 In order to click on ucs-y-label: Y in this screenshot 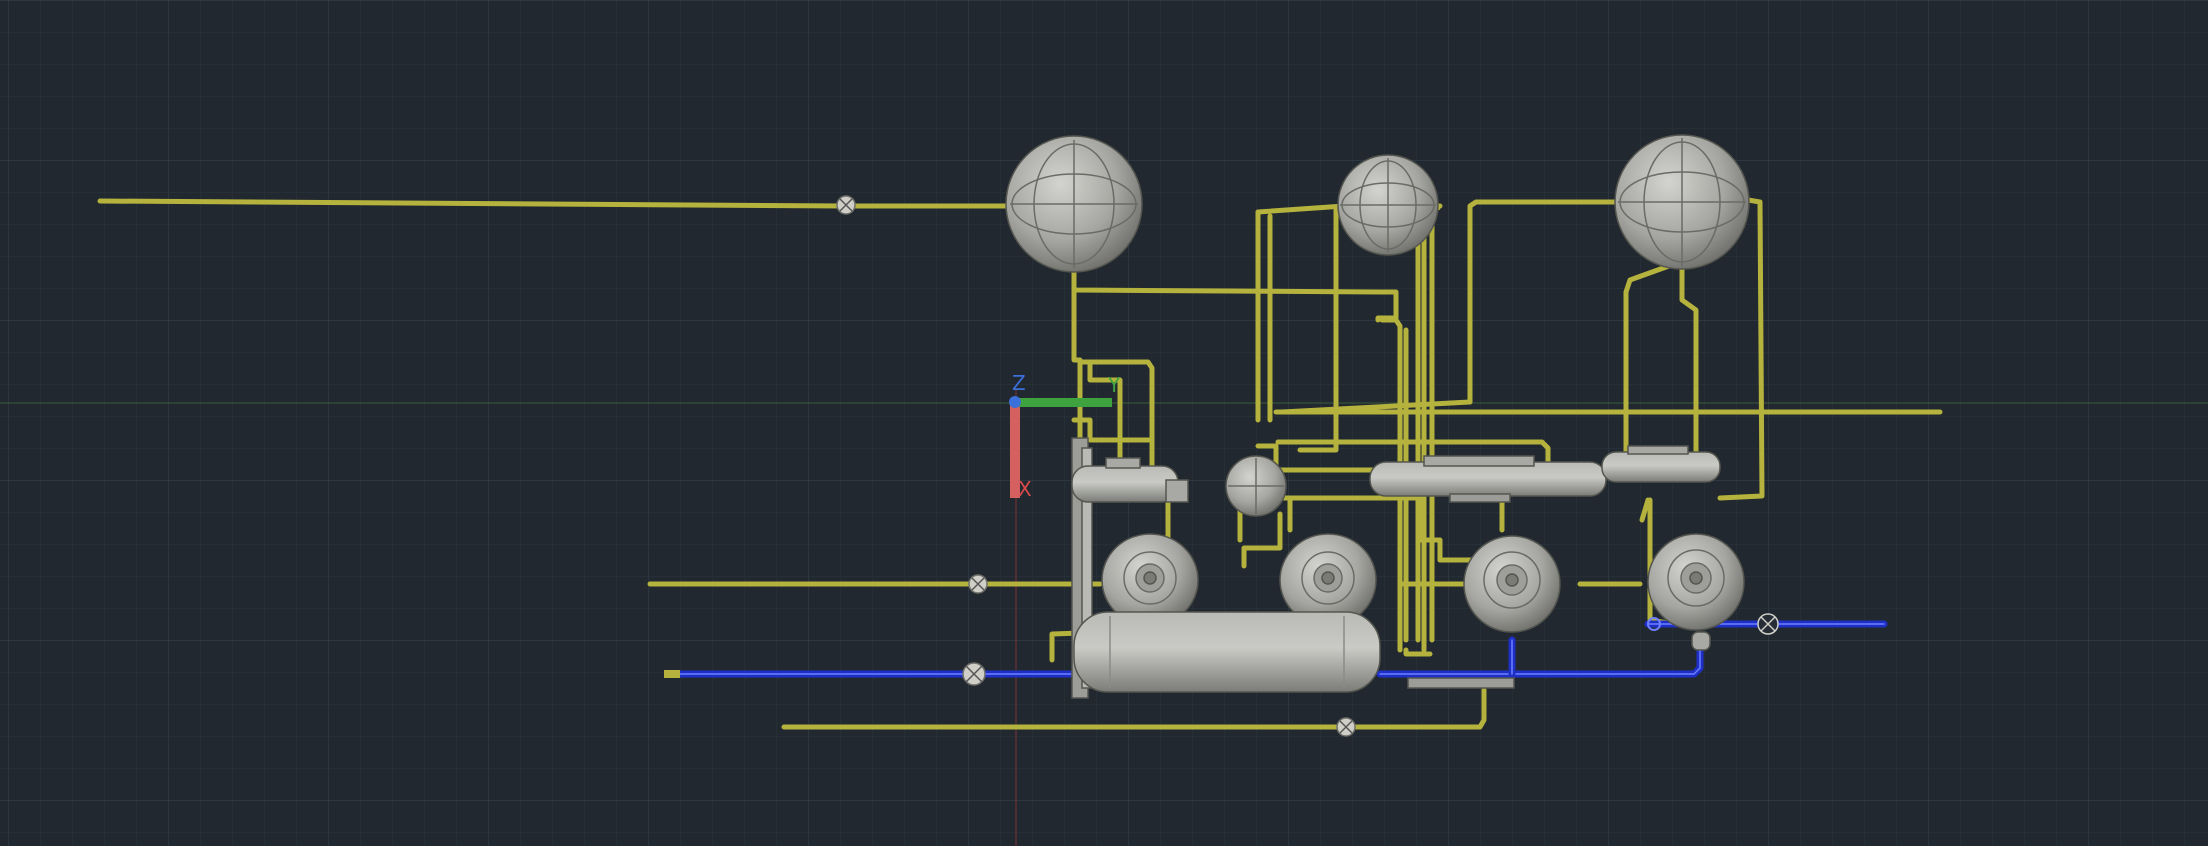, I will do `click(1114, 385)`.